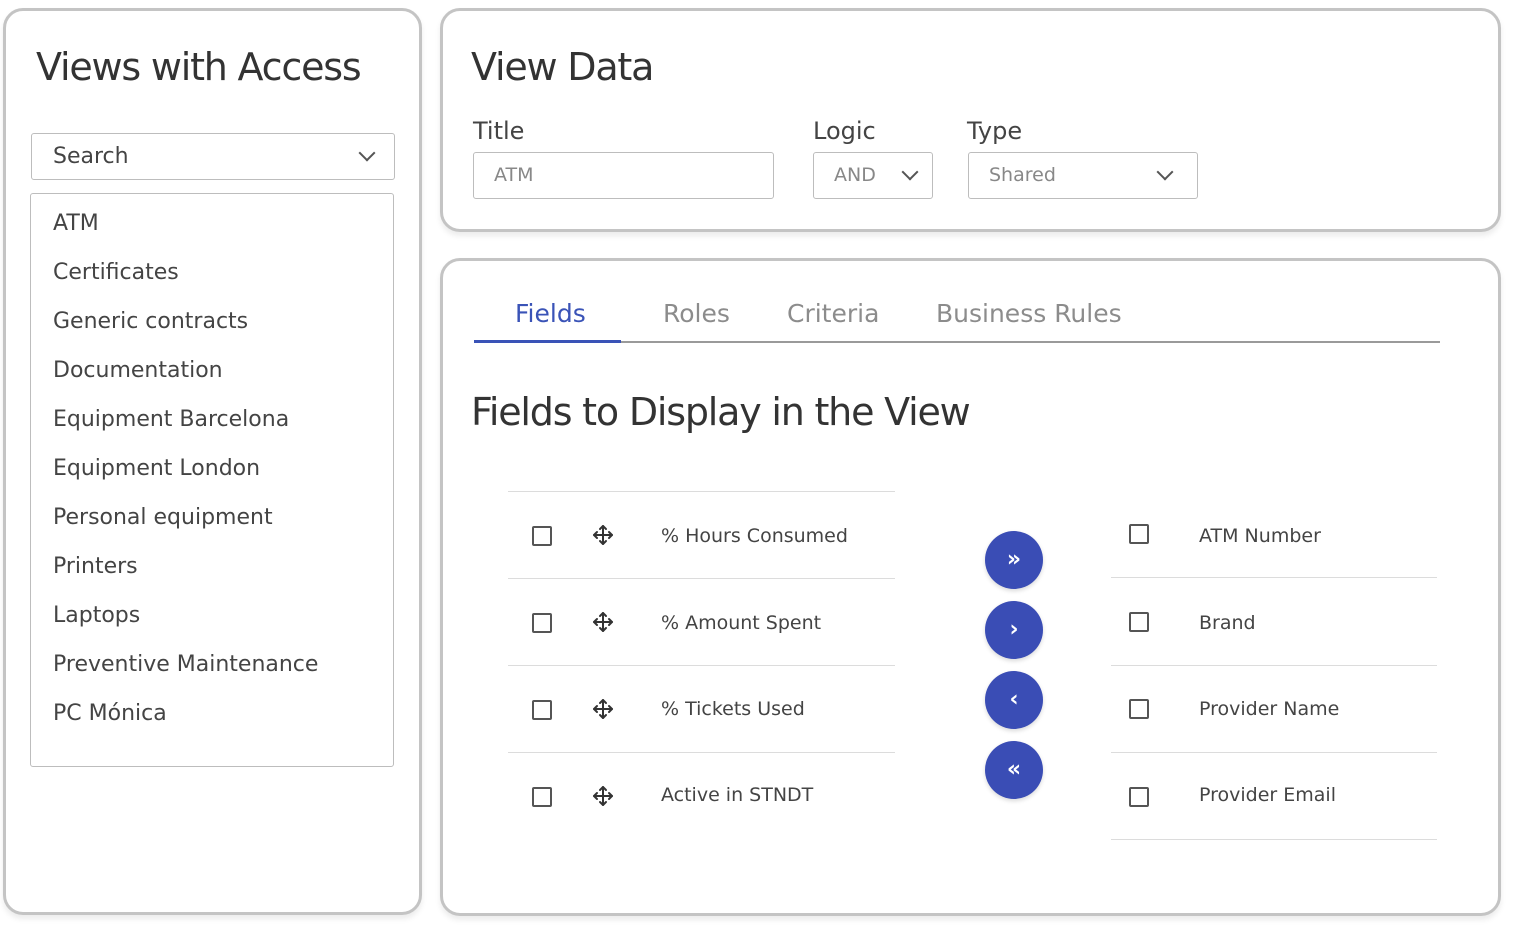 This screenshot has height=951, width=1522. What do you see at coordinates (1267, 795) in the screenshot?
I see `field-name: Provider Email` at bounding box center [1267, 795].